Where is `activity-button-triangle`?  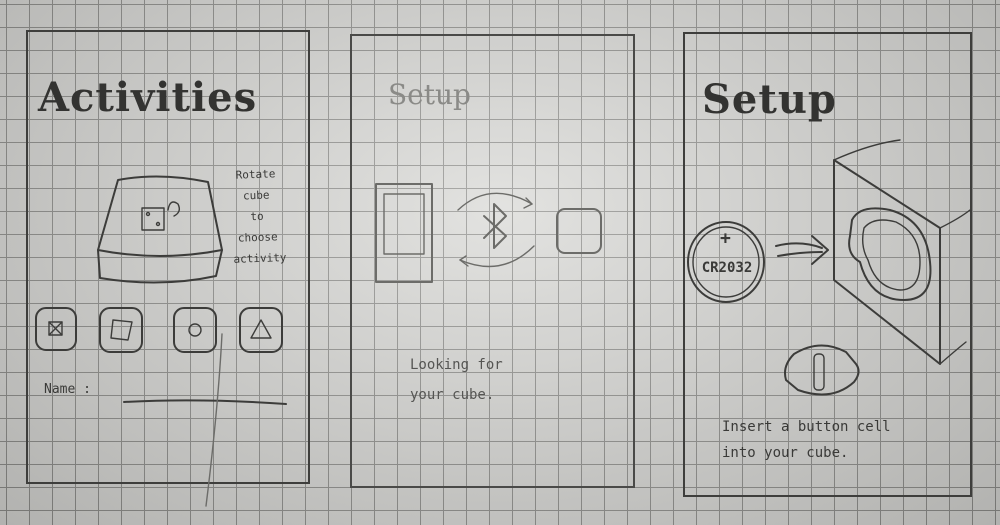
activity-button-triangle is located at coordinates (262, 331).